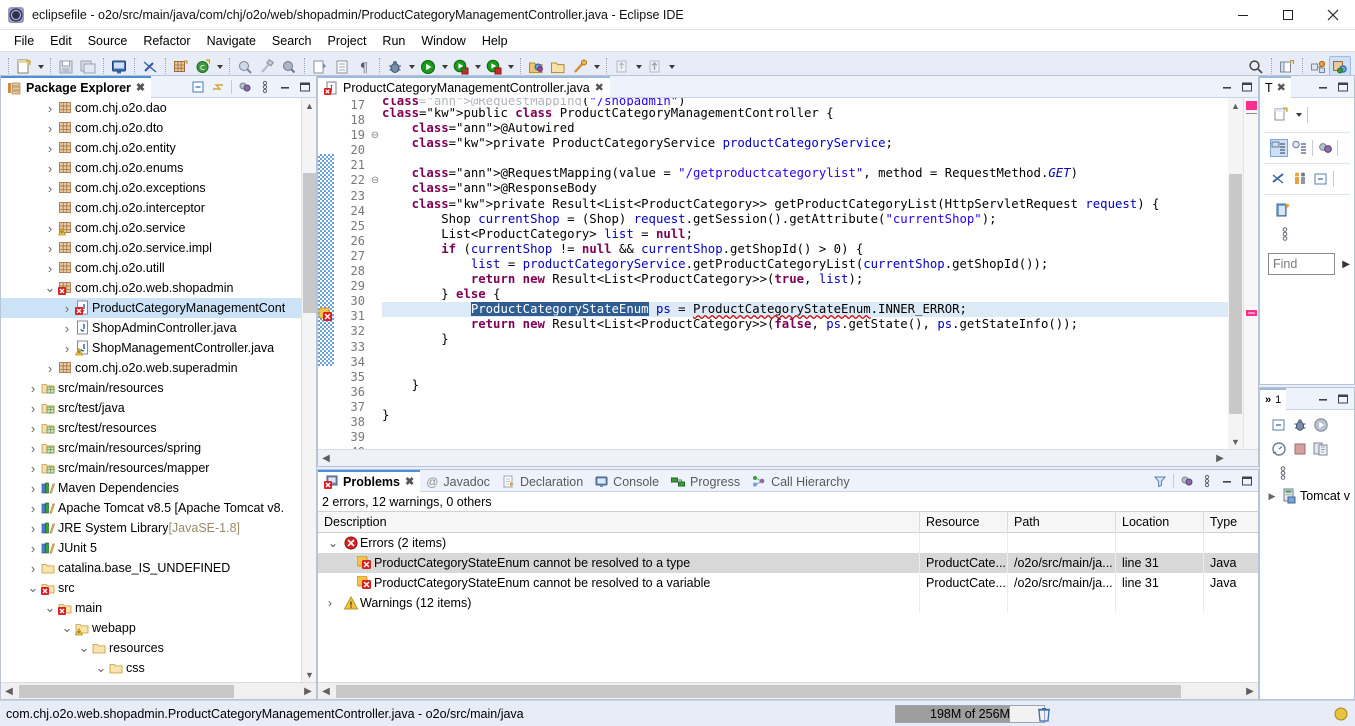 The height and width of the screenshot is (726, 1355). What do you see at coordinates (619, 522) in the screenshot?
I see `column-header-description: Description` at bounding box center [619, 522].